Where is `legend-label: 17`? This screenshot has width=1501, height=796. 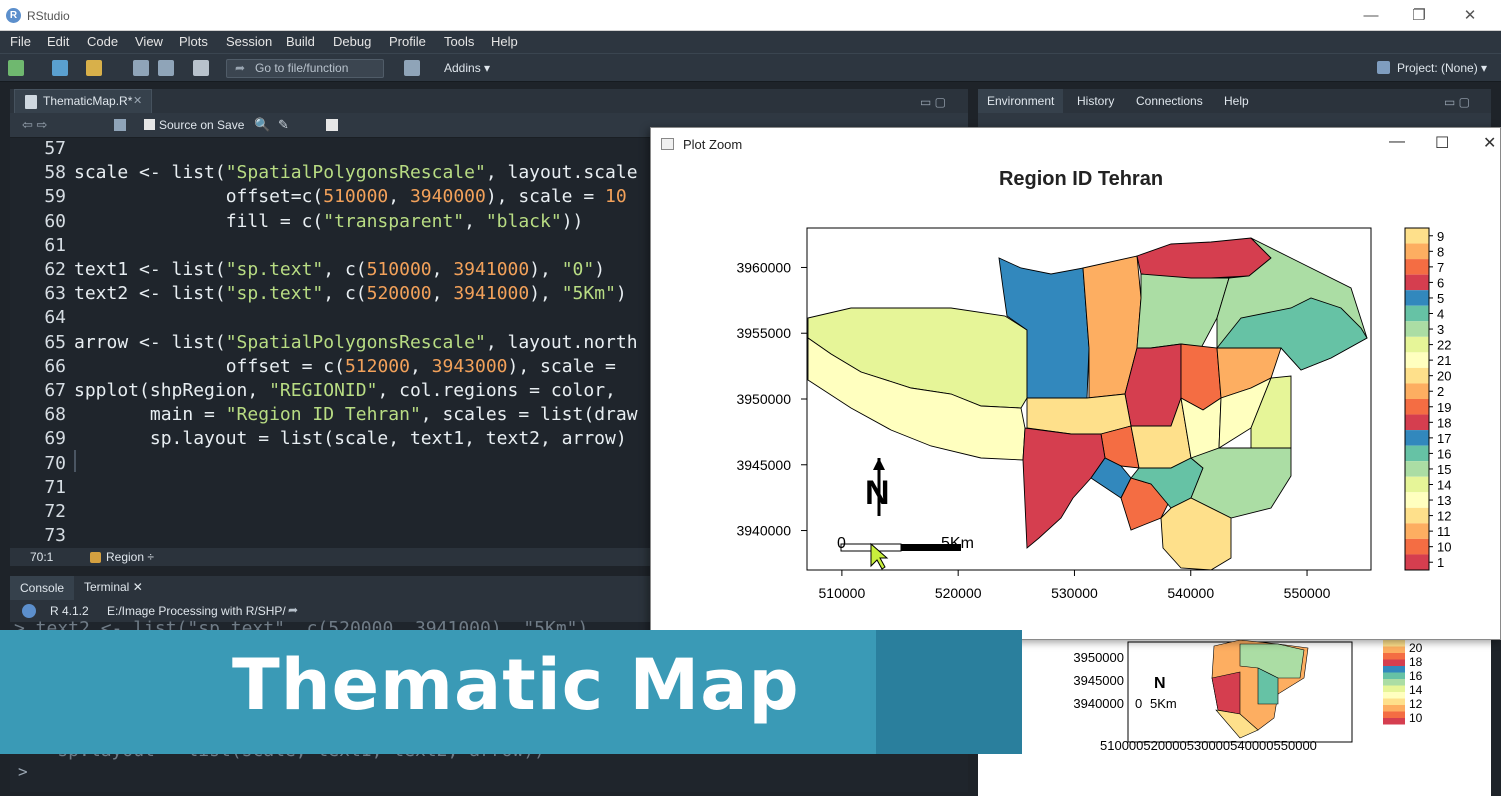 legend-label: 17 is located at coordinates (1444, 438).